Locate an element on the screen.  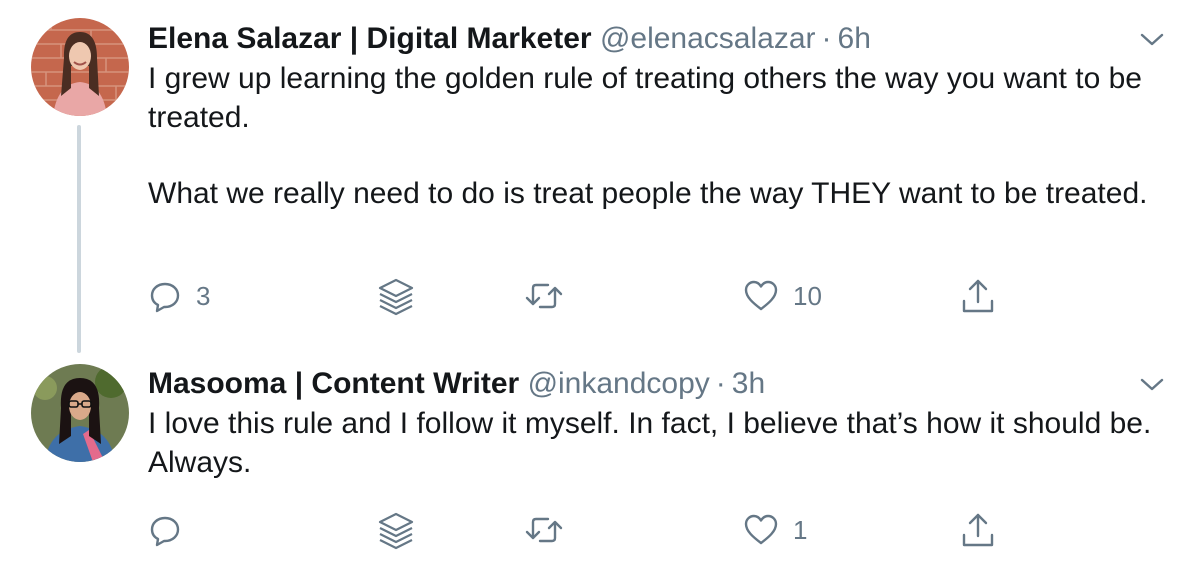
like-count: 1 is located at coordinates (800, 529).